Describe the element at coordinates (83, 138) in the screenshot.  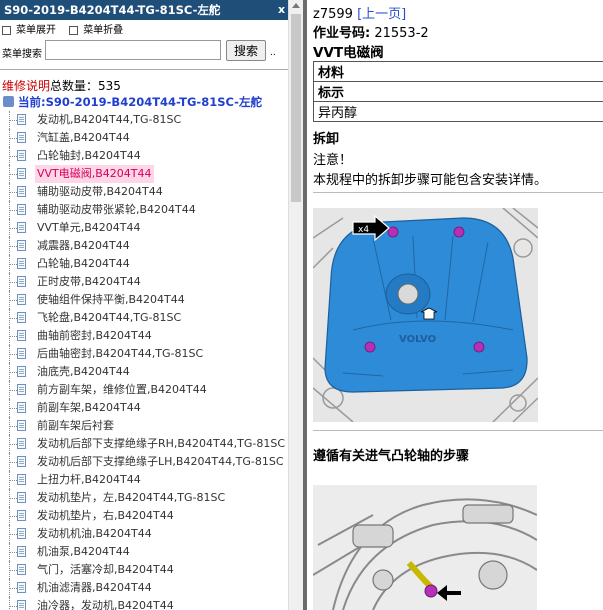
I see `tree-item-label: 汽缸盖,B4204T44` at that location.